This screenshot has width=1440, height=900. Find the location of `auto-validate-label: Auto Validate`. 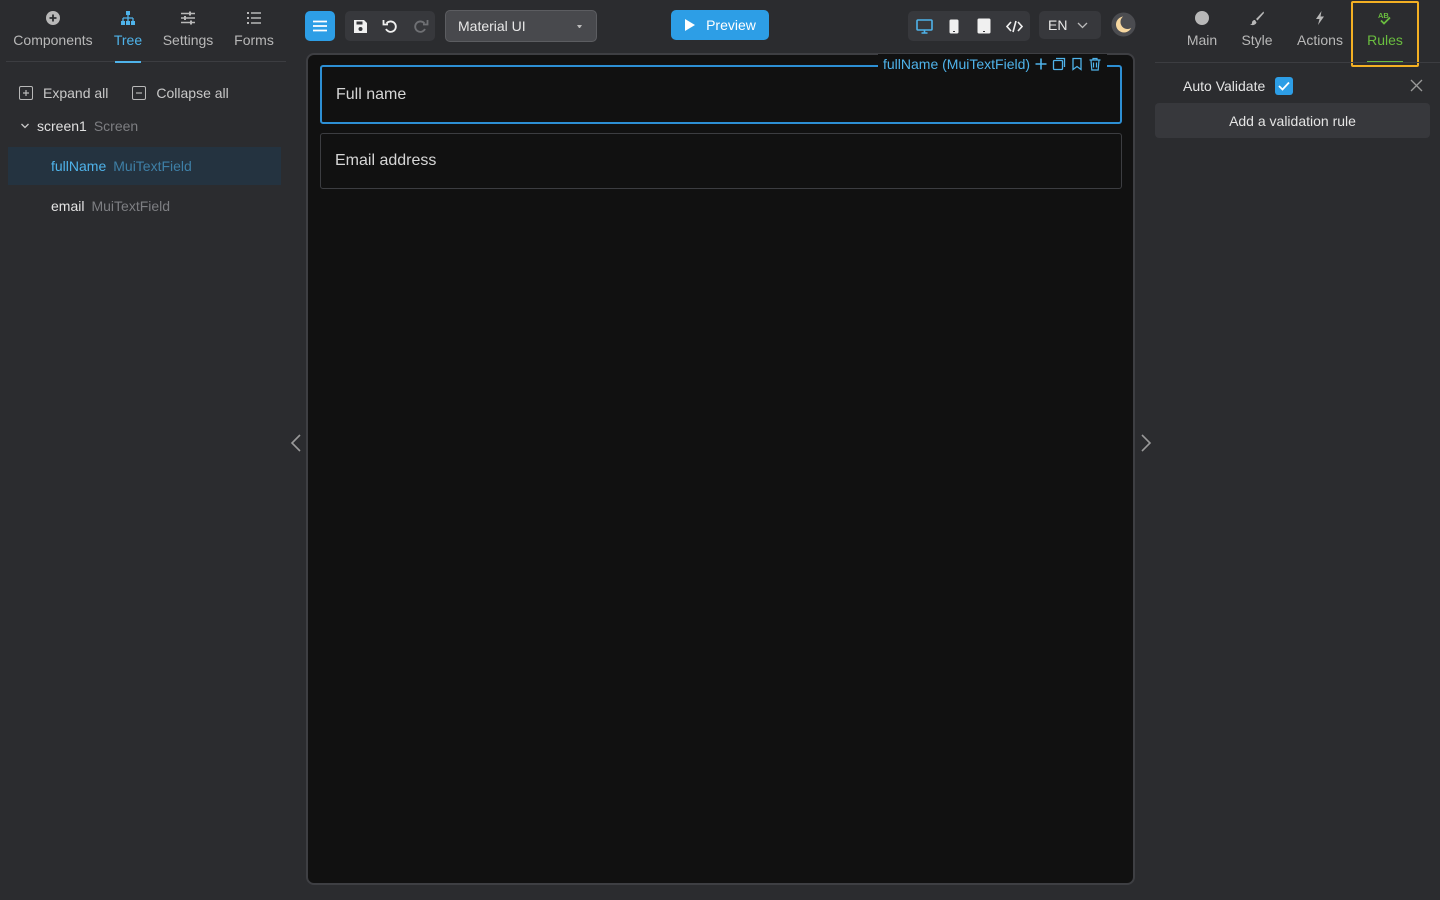

auto-validate-label: Auto Validate is located at coordinates (1224, 86).